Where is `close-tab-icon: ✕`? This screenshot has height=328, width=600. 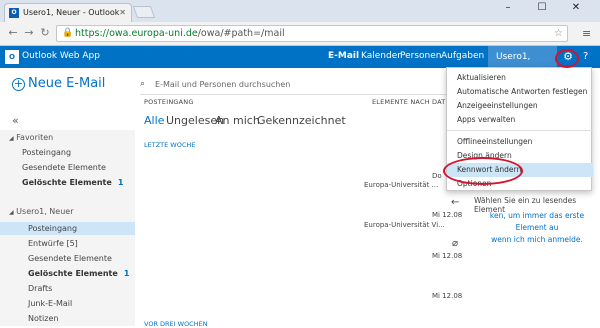
close-tab-icon: ✕ is located at coordinates (122, 13).